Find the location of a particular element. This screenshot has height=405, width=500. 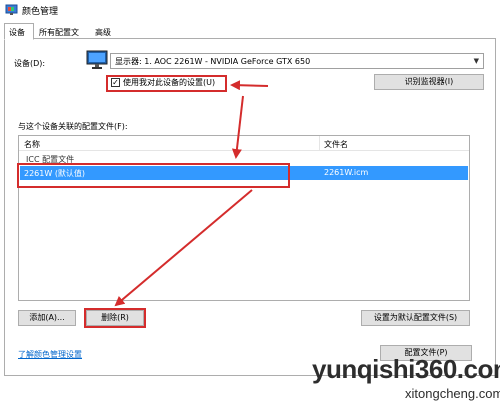

watermark: yunqishi360.com xitongcheng.com is located at coordinates (405, 378).